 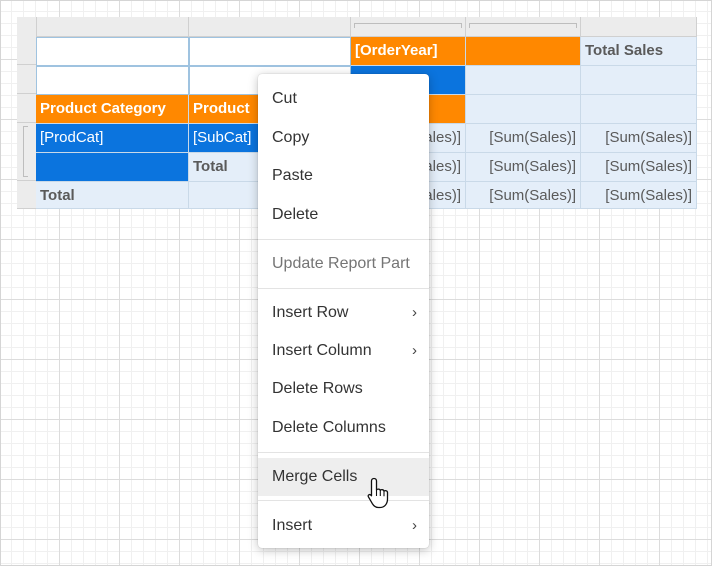 I want to click on cell-r2c5, so click(x=639, y=80).